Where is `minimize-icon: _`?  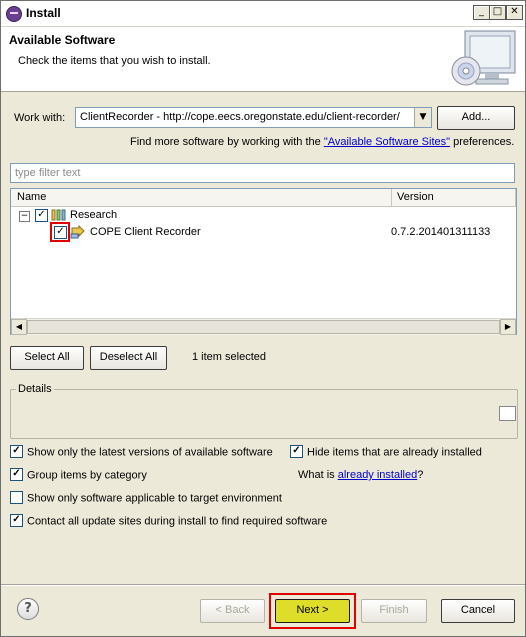 minimize-icon: _ is located at coordinates (481, 12).